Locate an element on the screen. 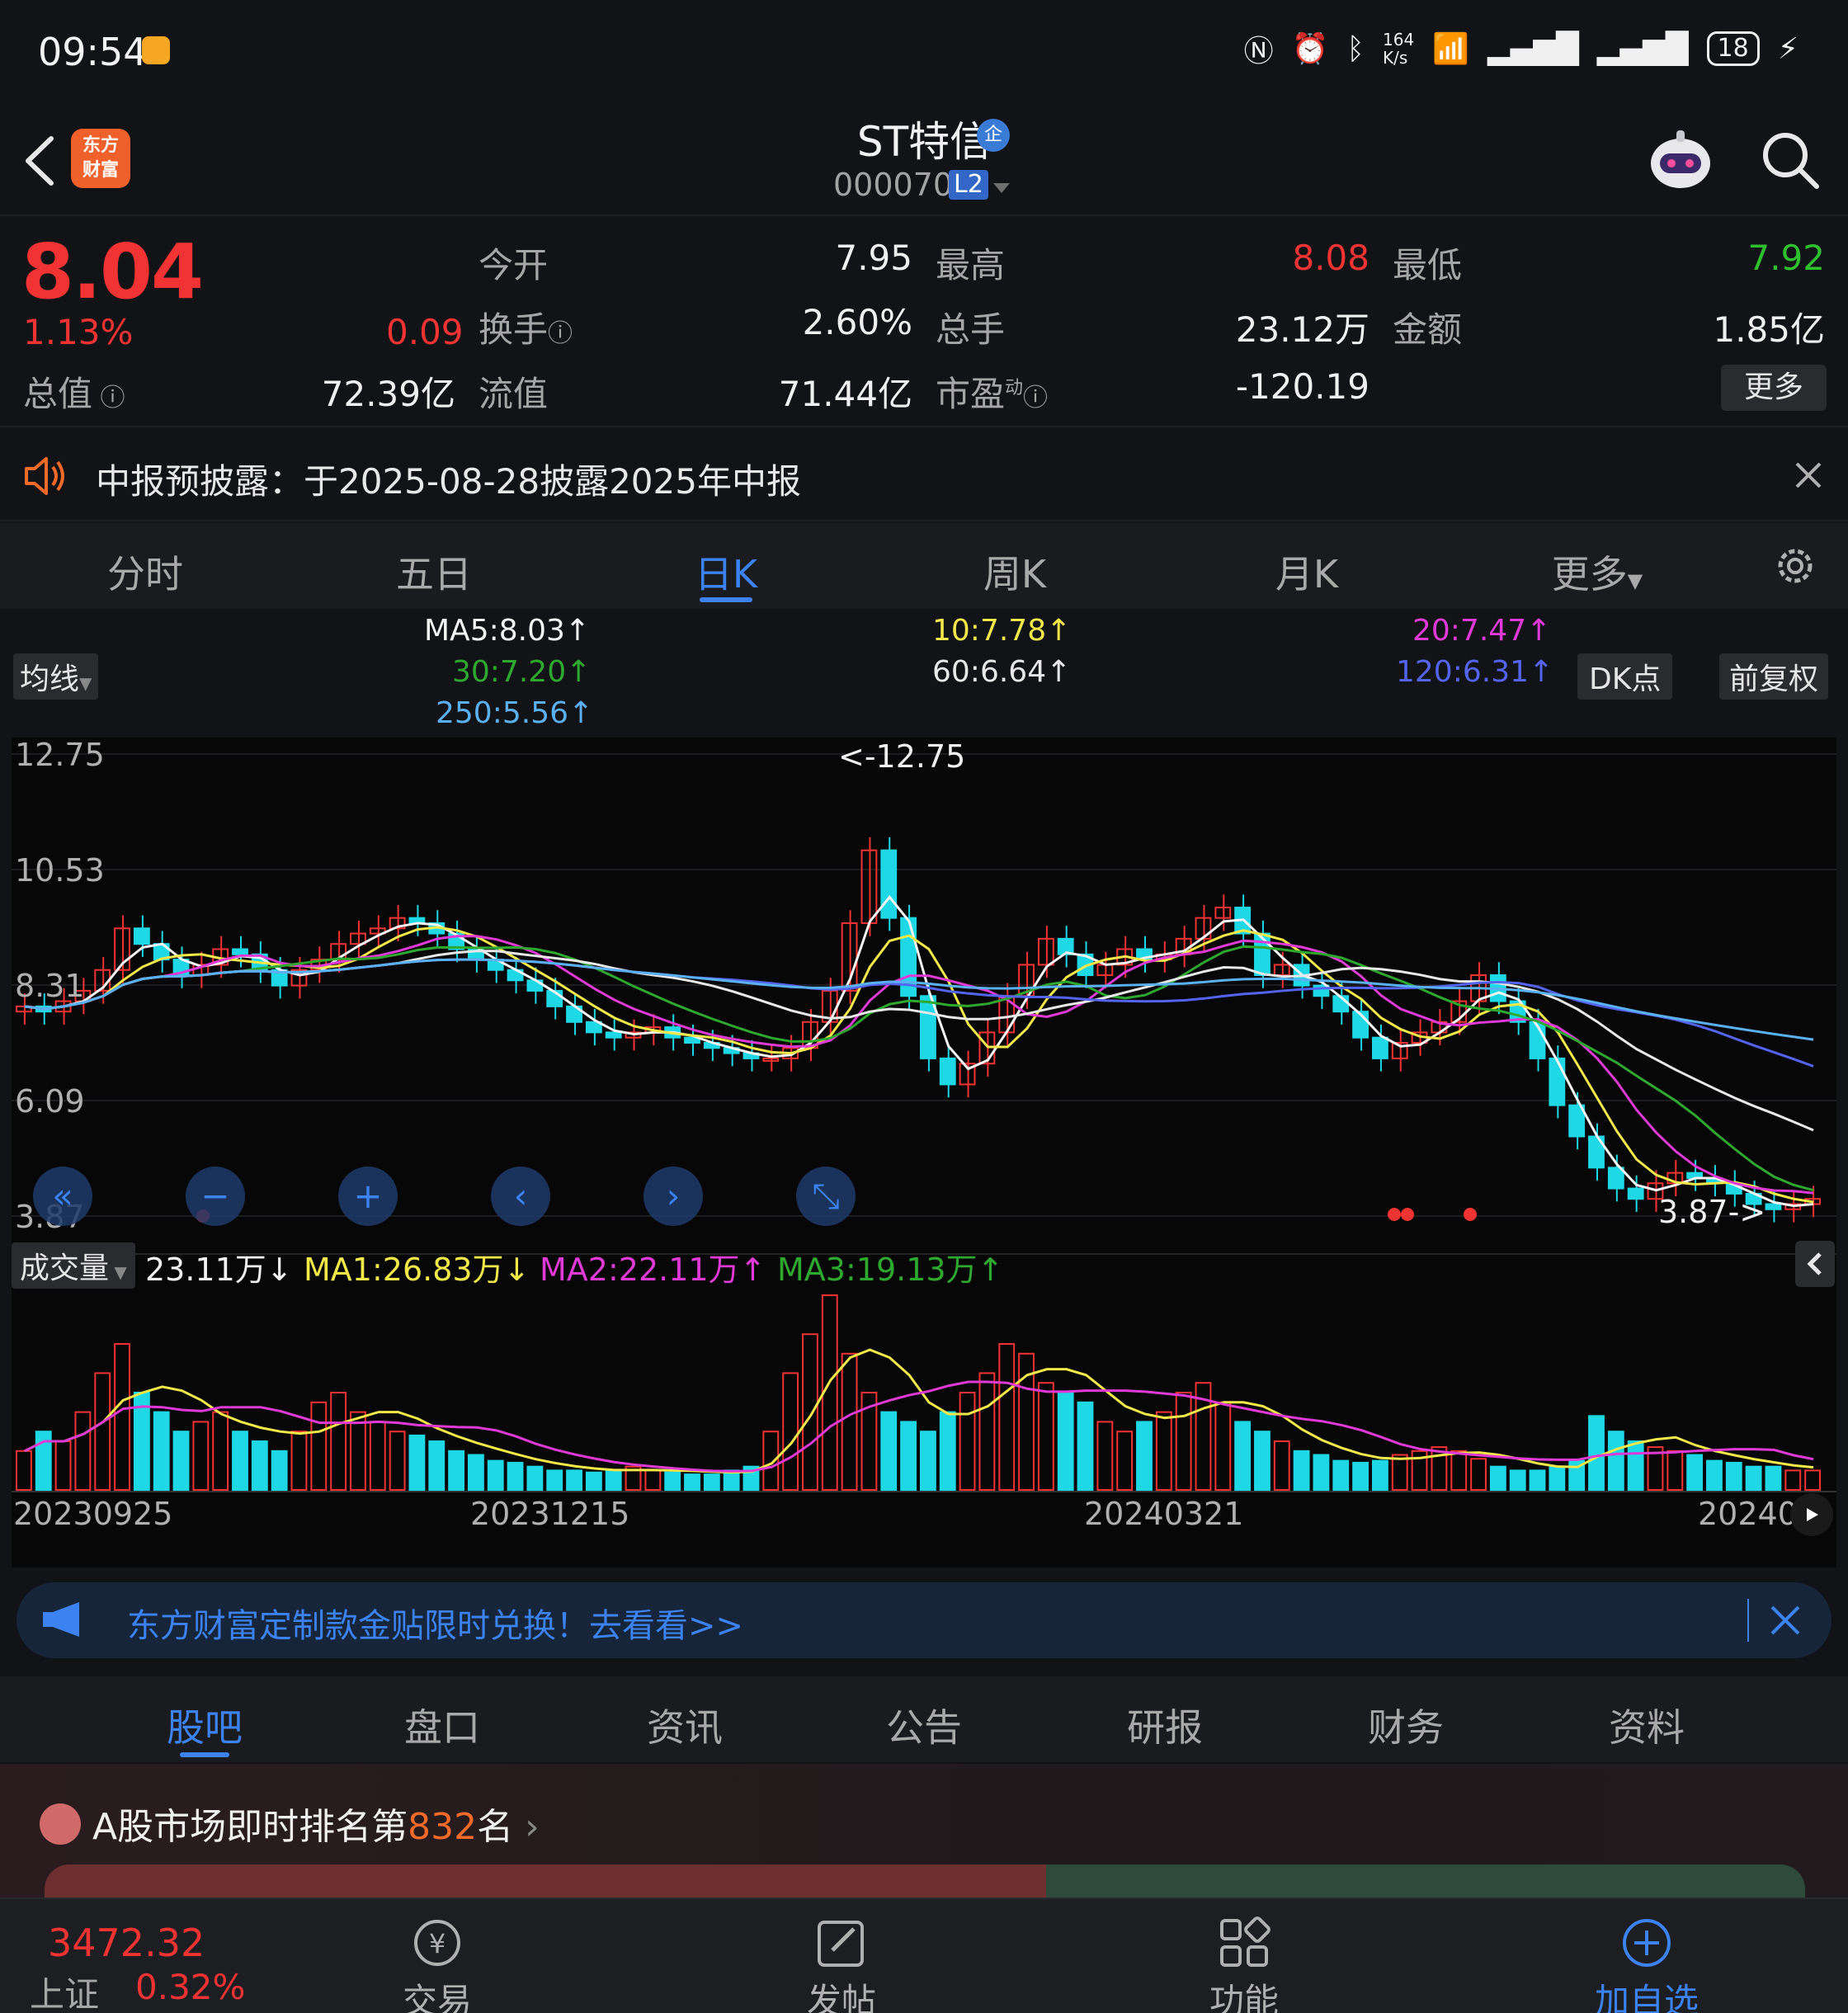  info-icon: ⓘ is located at coordinates (560, 333).